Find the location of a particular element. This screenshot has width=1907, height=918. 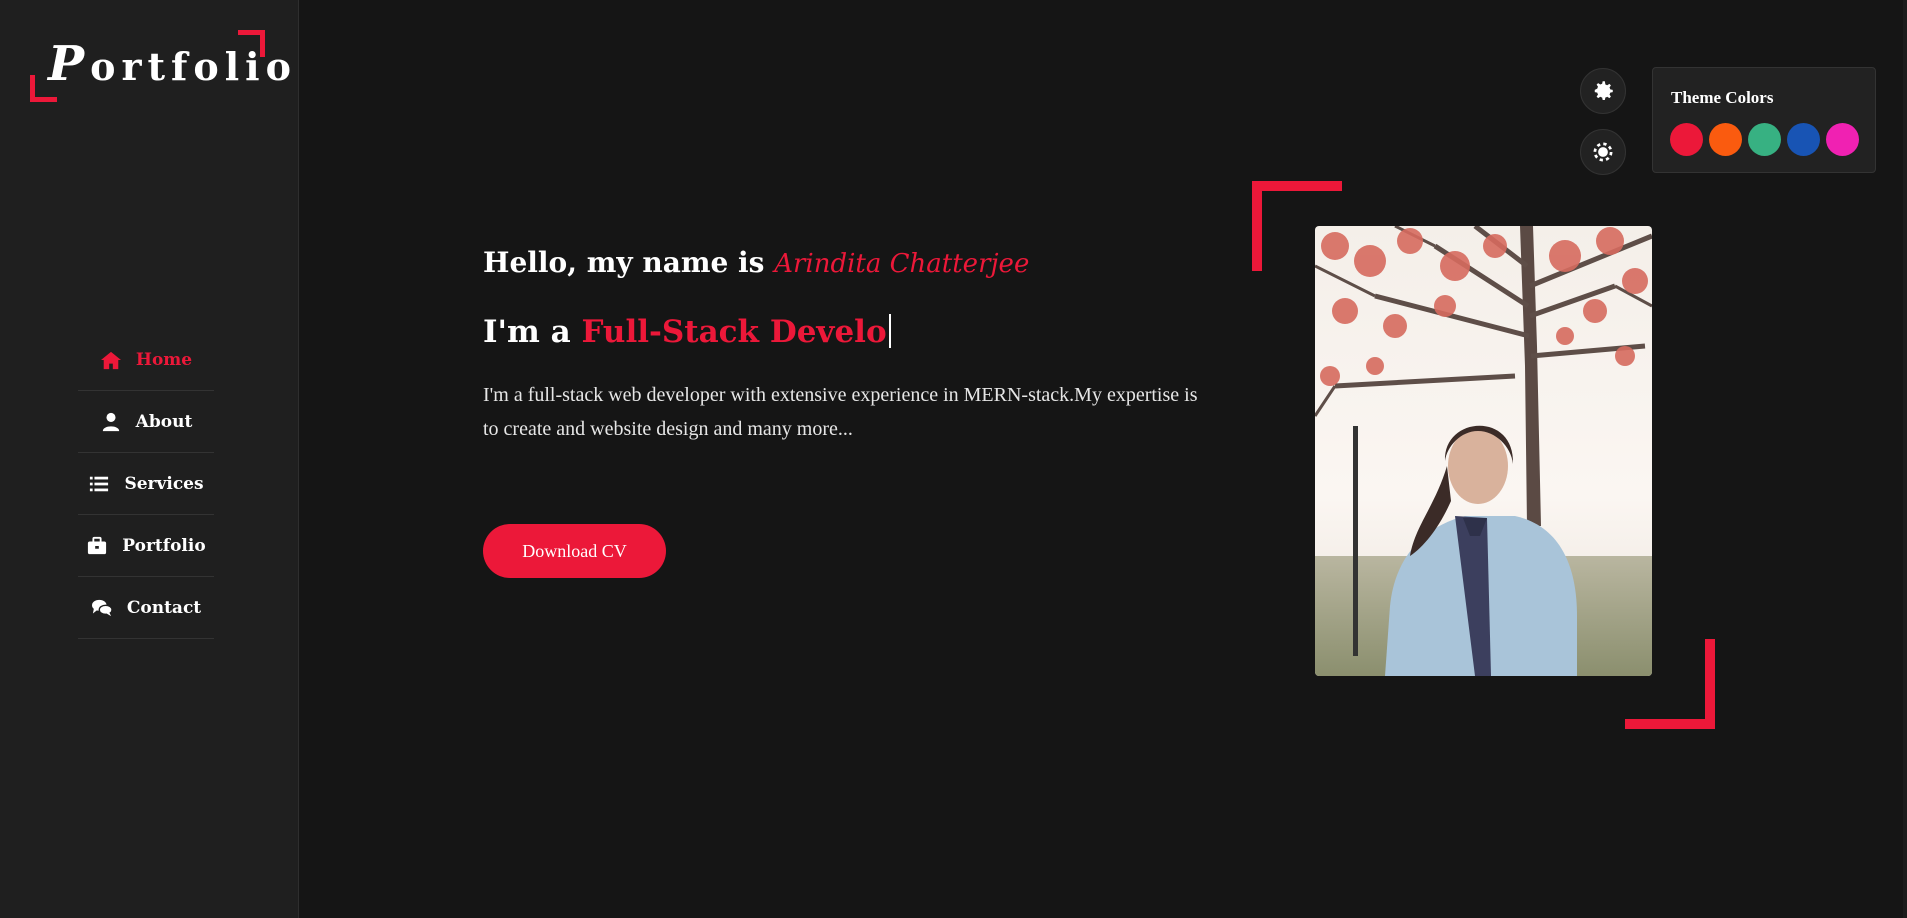

profile-photo is located at coordinates (1483, 451).